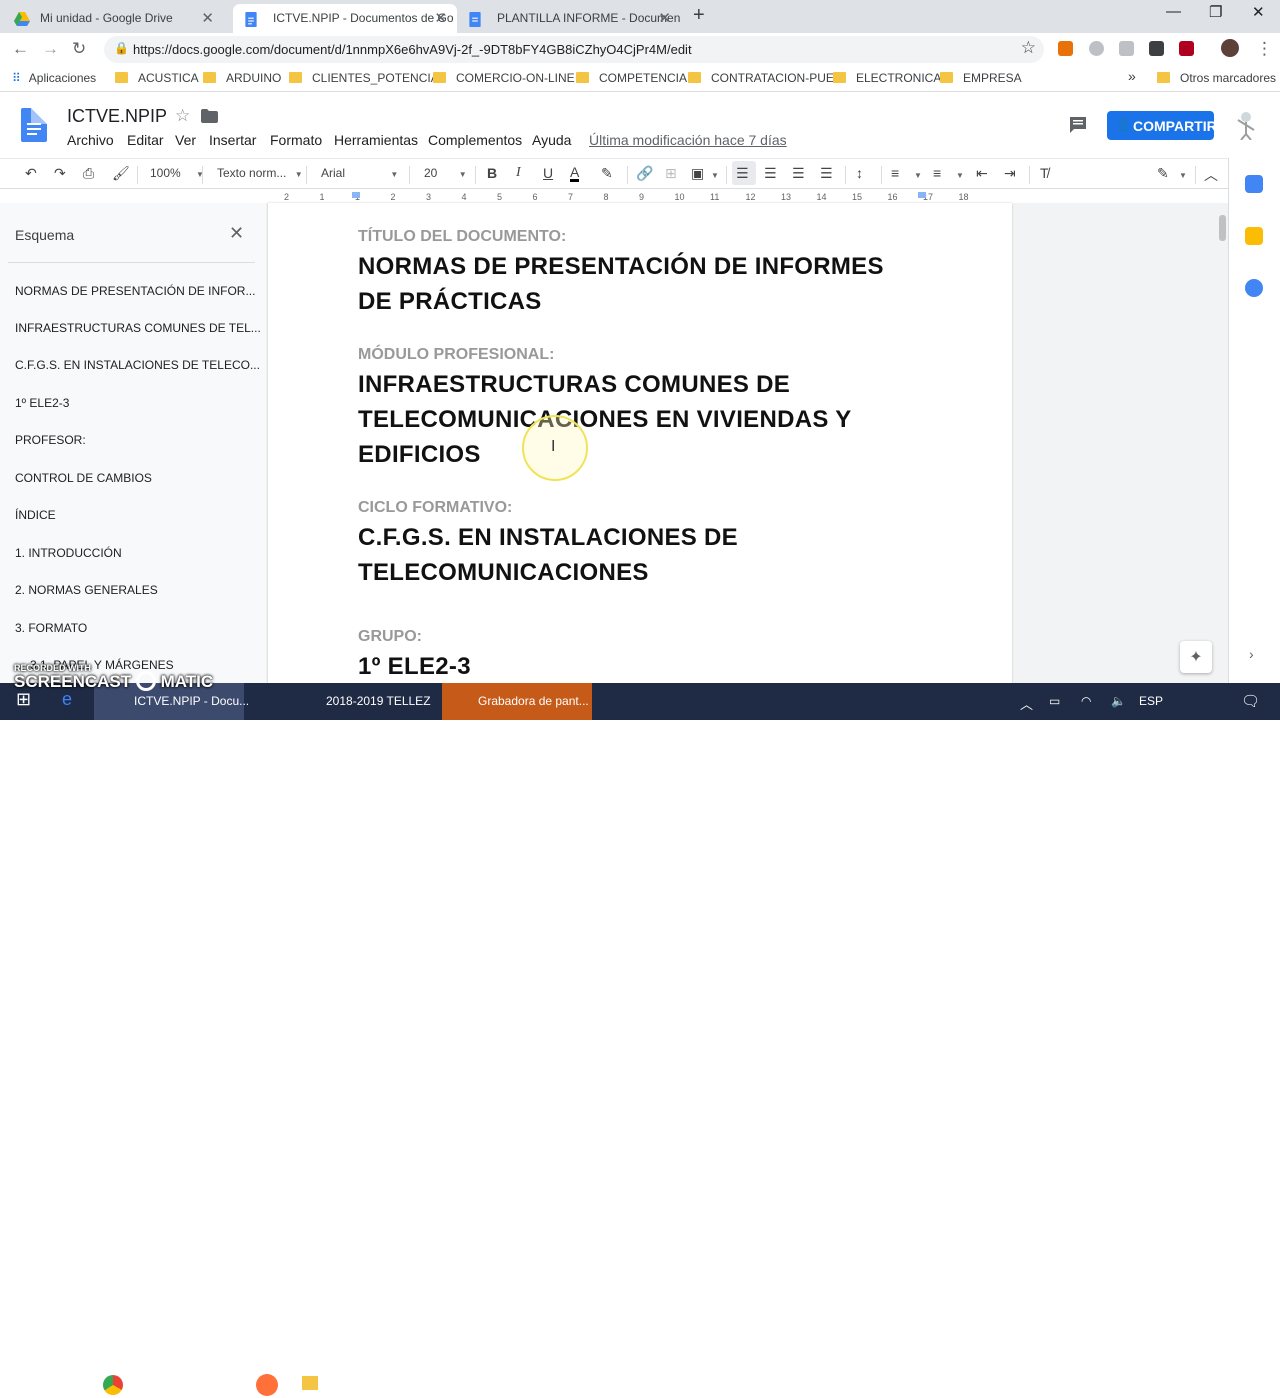 Image resolution: width=1280 pixels, height=1398 pixels. What do you see at coordinates (1199, 1375) in the screenshot?
I see `clock-time: 21:28` at bounding box center [1199, 1375].